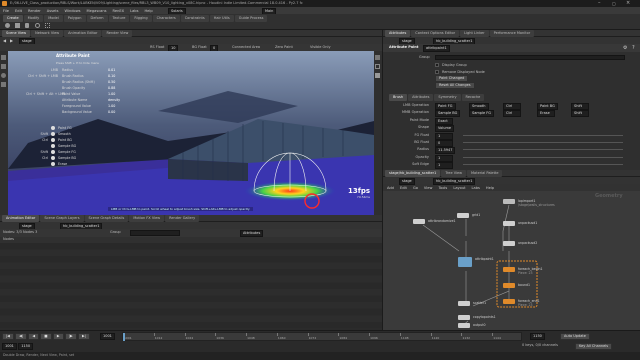  Describe the element at coordinates (403, 188) in the screenshot. I see `network-menu-edit: Edit` at that location.